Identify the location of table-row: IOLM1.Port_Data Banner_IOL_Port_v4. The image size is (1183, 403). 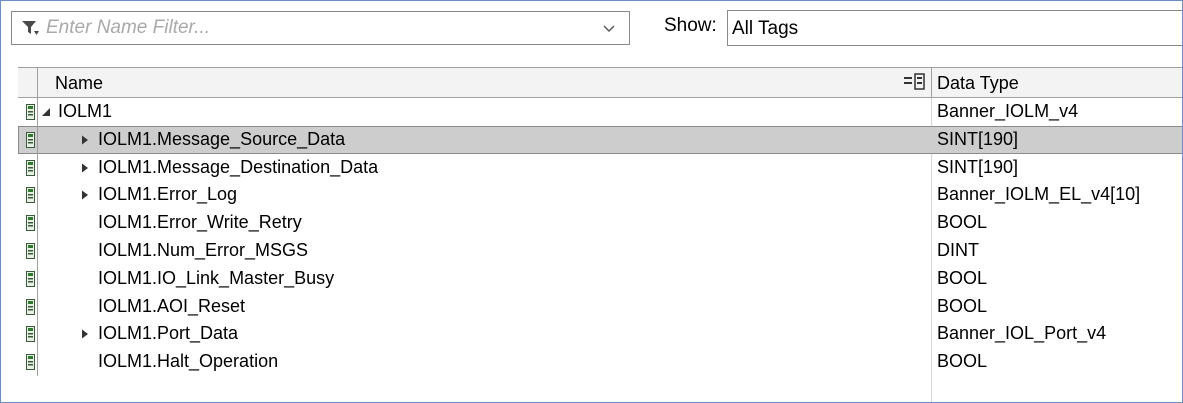
(600, 334).